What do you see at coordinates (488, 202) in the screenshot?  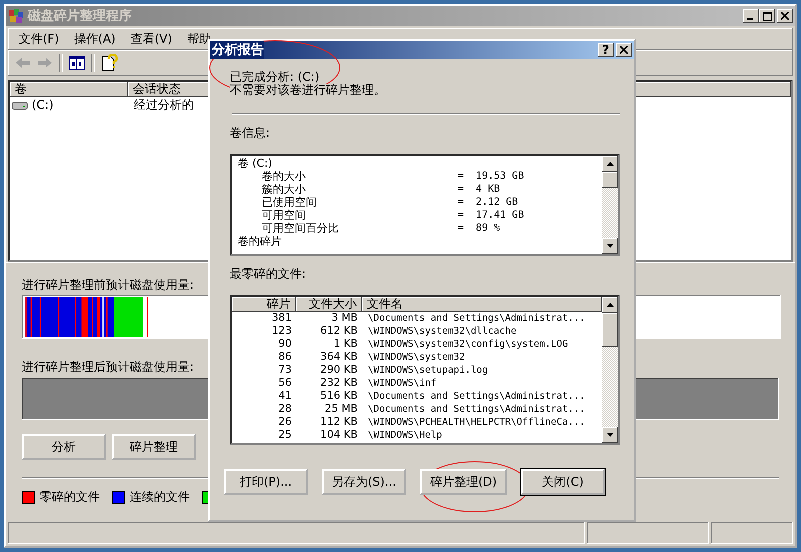 I see `info-value: = 2.12 GB` at bounding box center [488, 202].